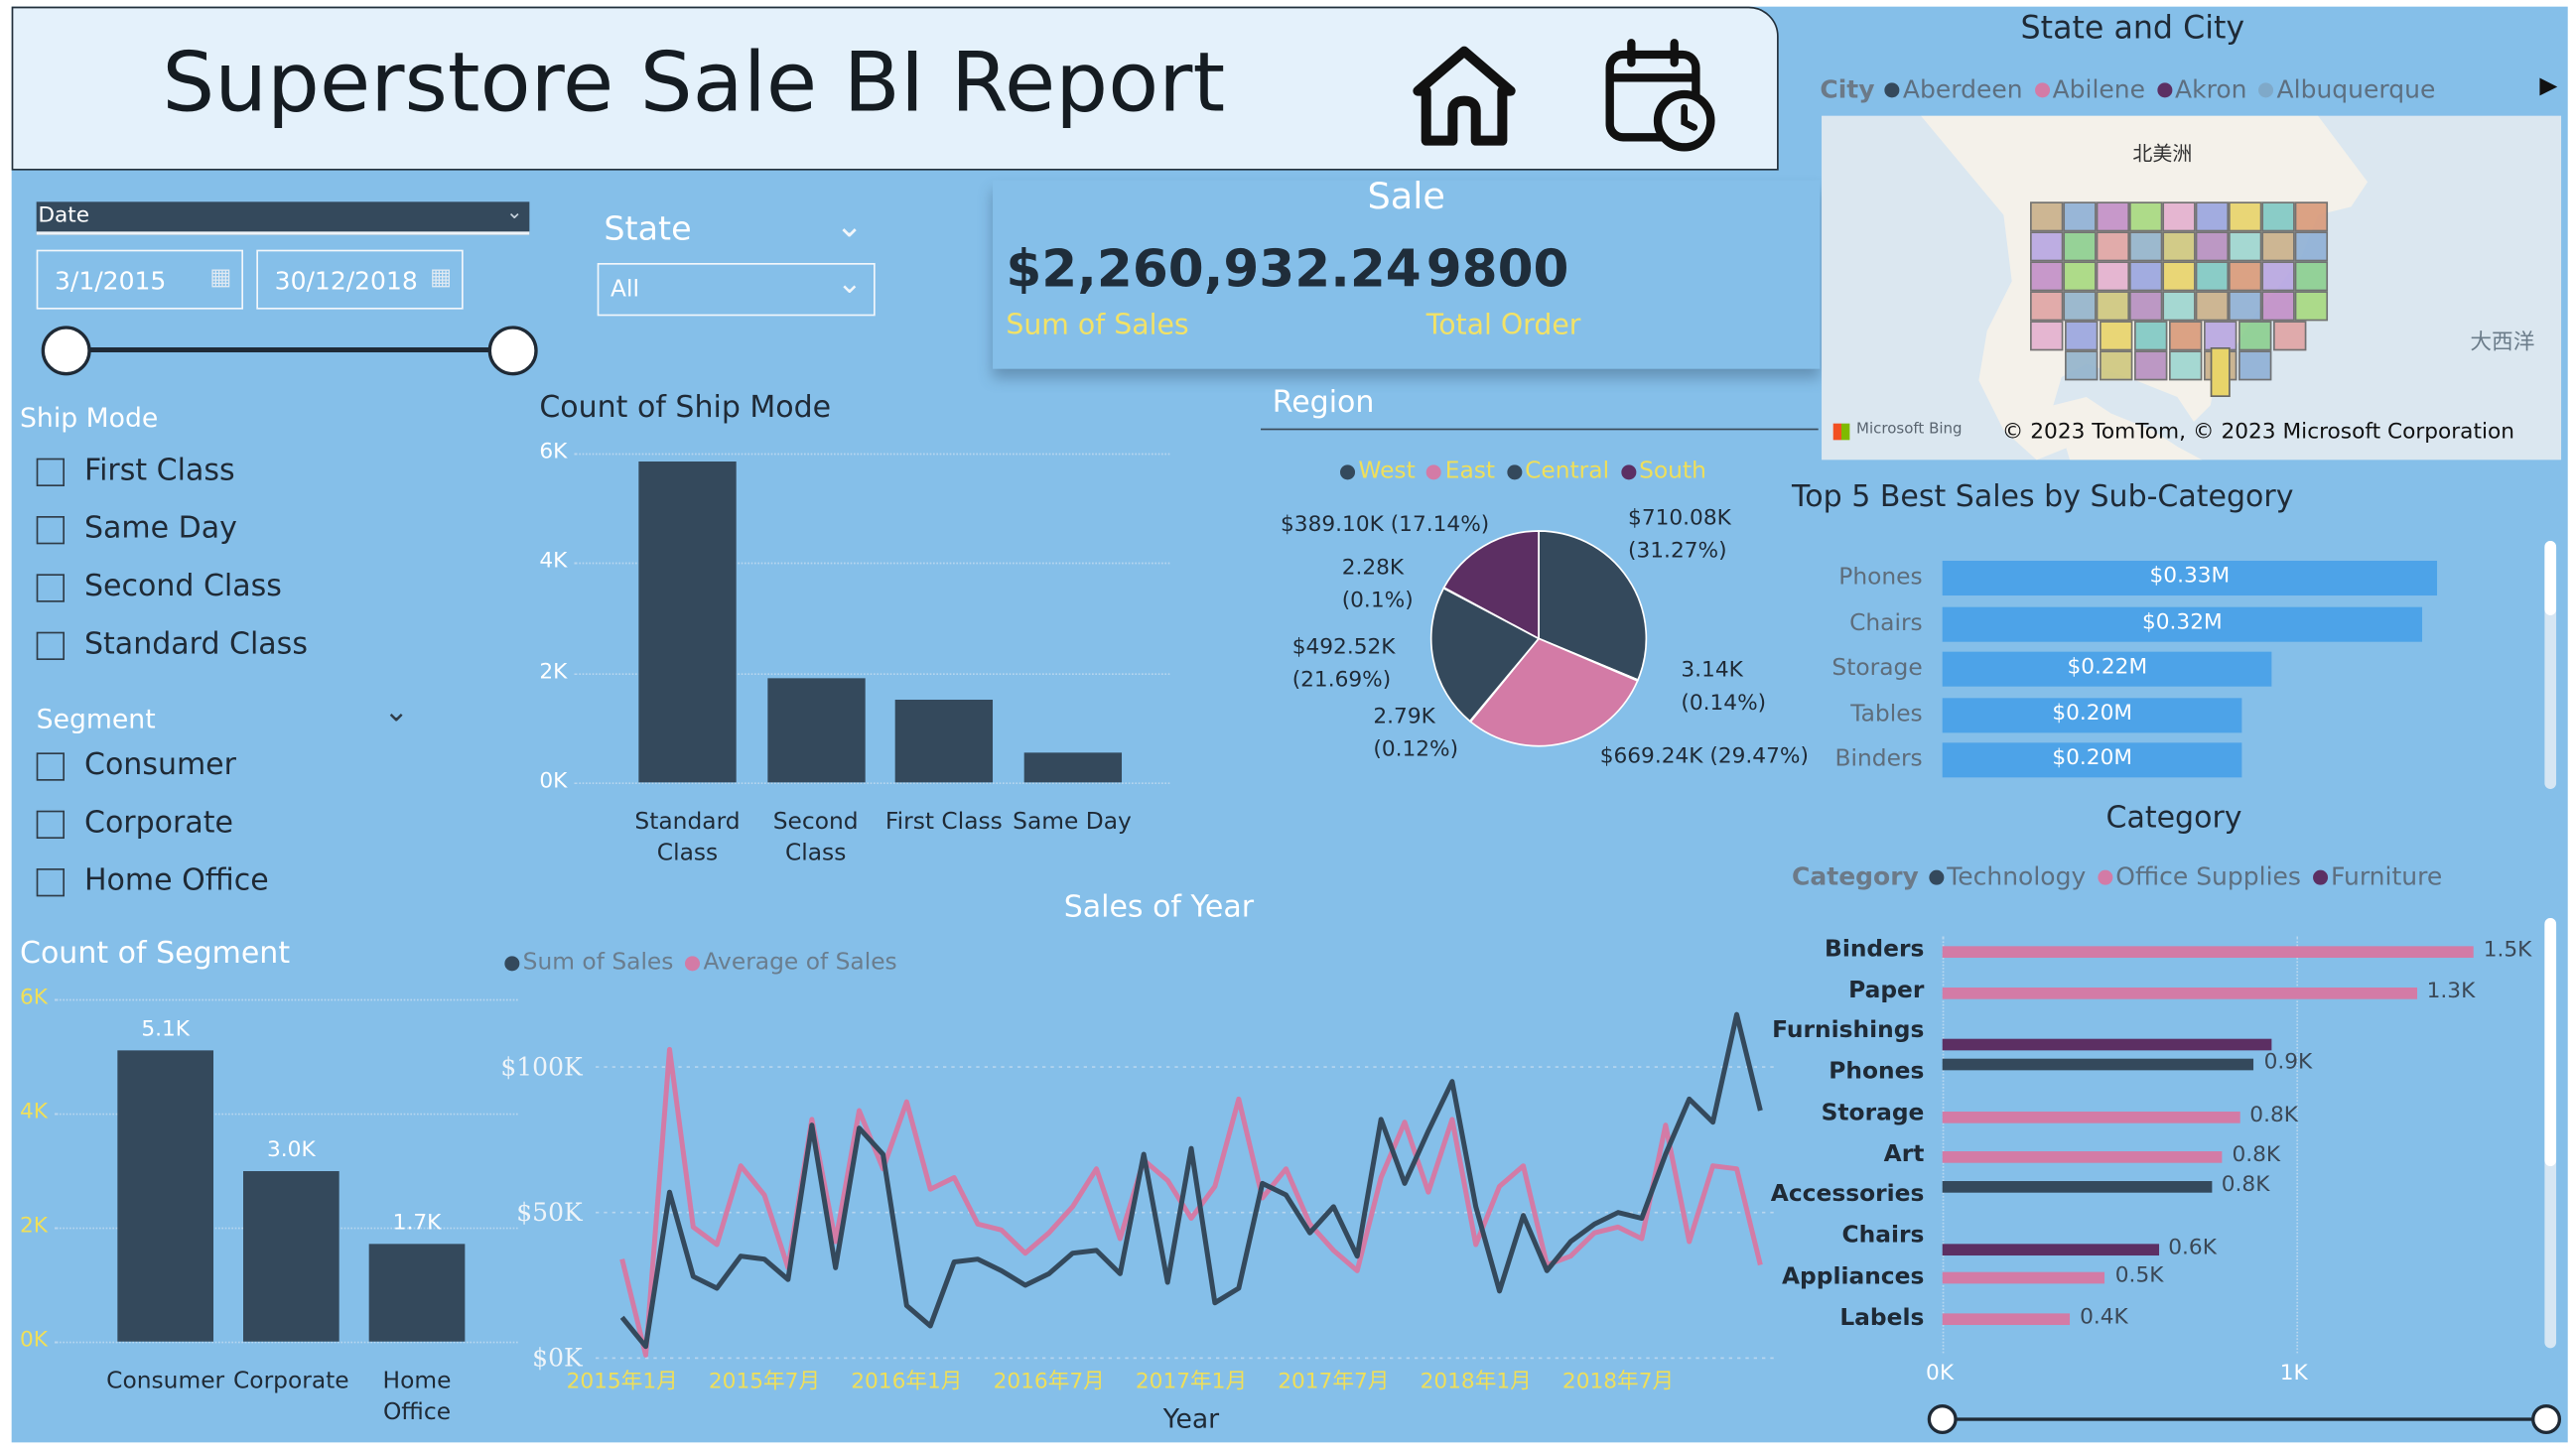  Describe the element at coordinates (1476, 1381) in the screenshot. I see `x-tick-label: 2018年1月` at that location.